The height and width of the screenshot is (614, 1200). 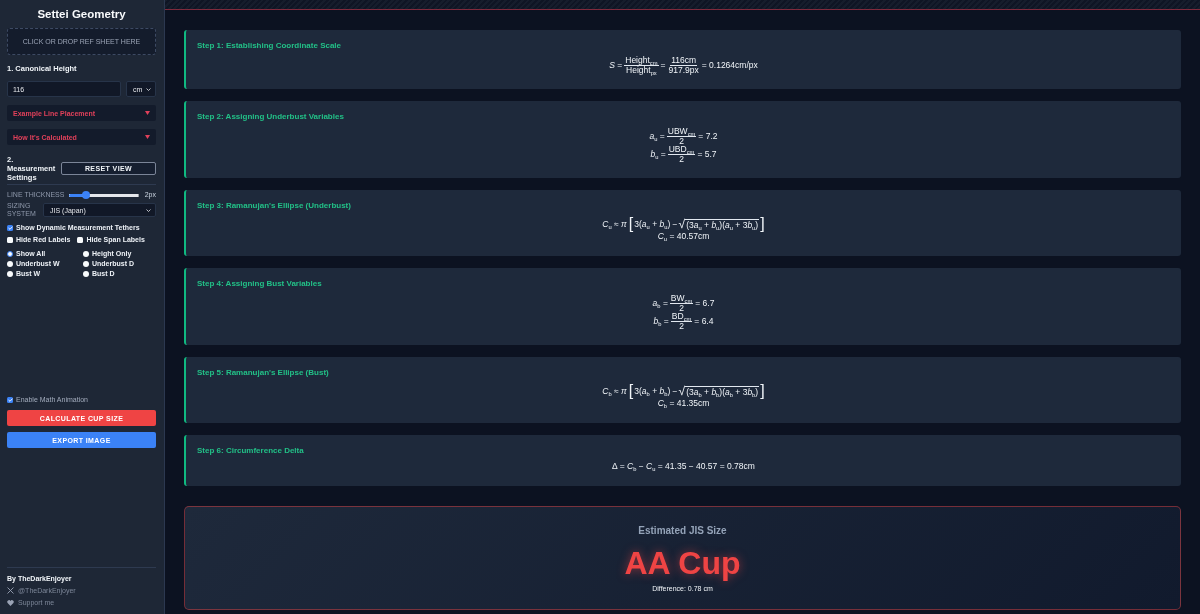 What do you see at coordinates (683, 466) in the screenshot?
I see `math-formula: Δ = C$_{b}$ − C$_{u}$ = 41.35 − 40.57 = 0.78cm` at bounding box center [683, 466].